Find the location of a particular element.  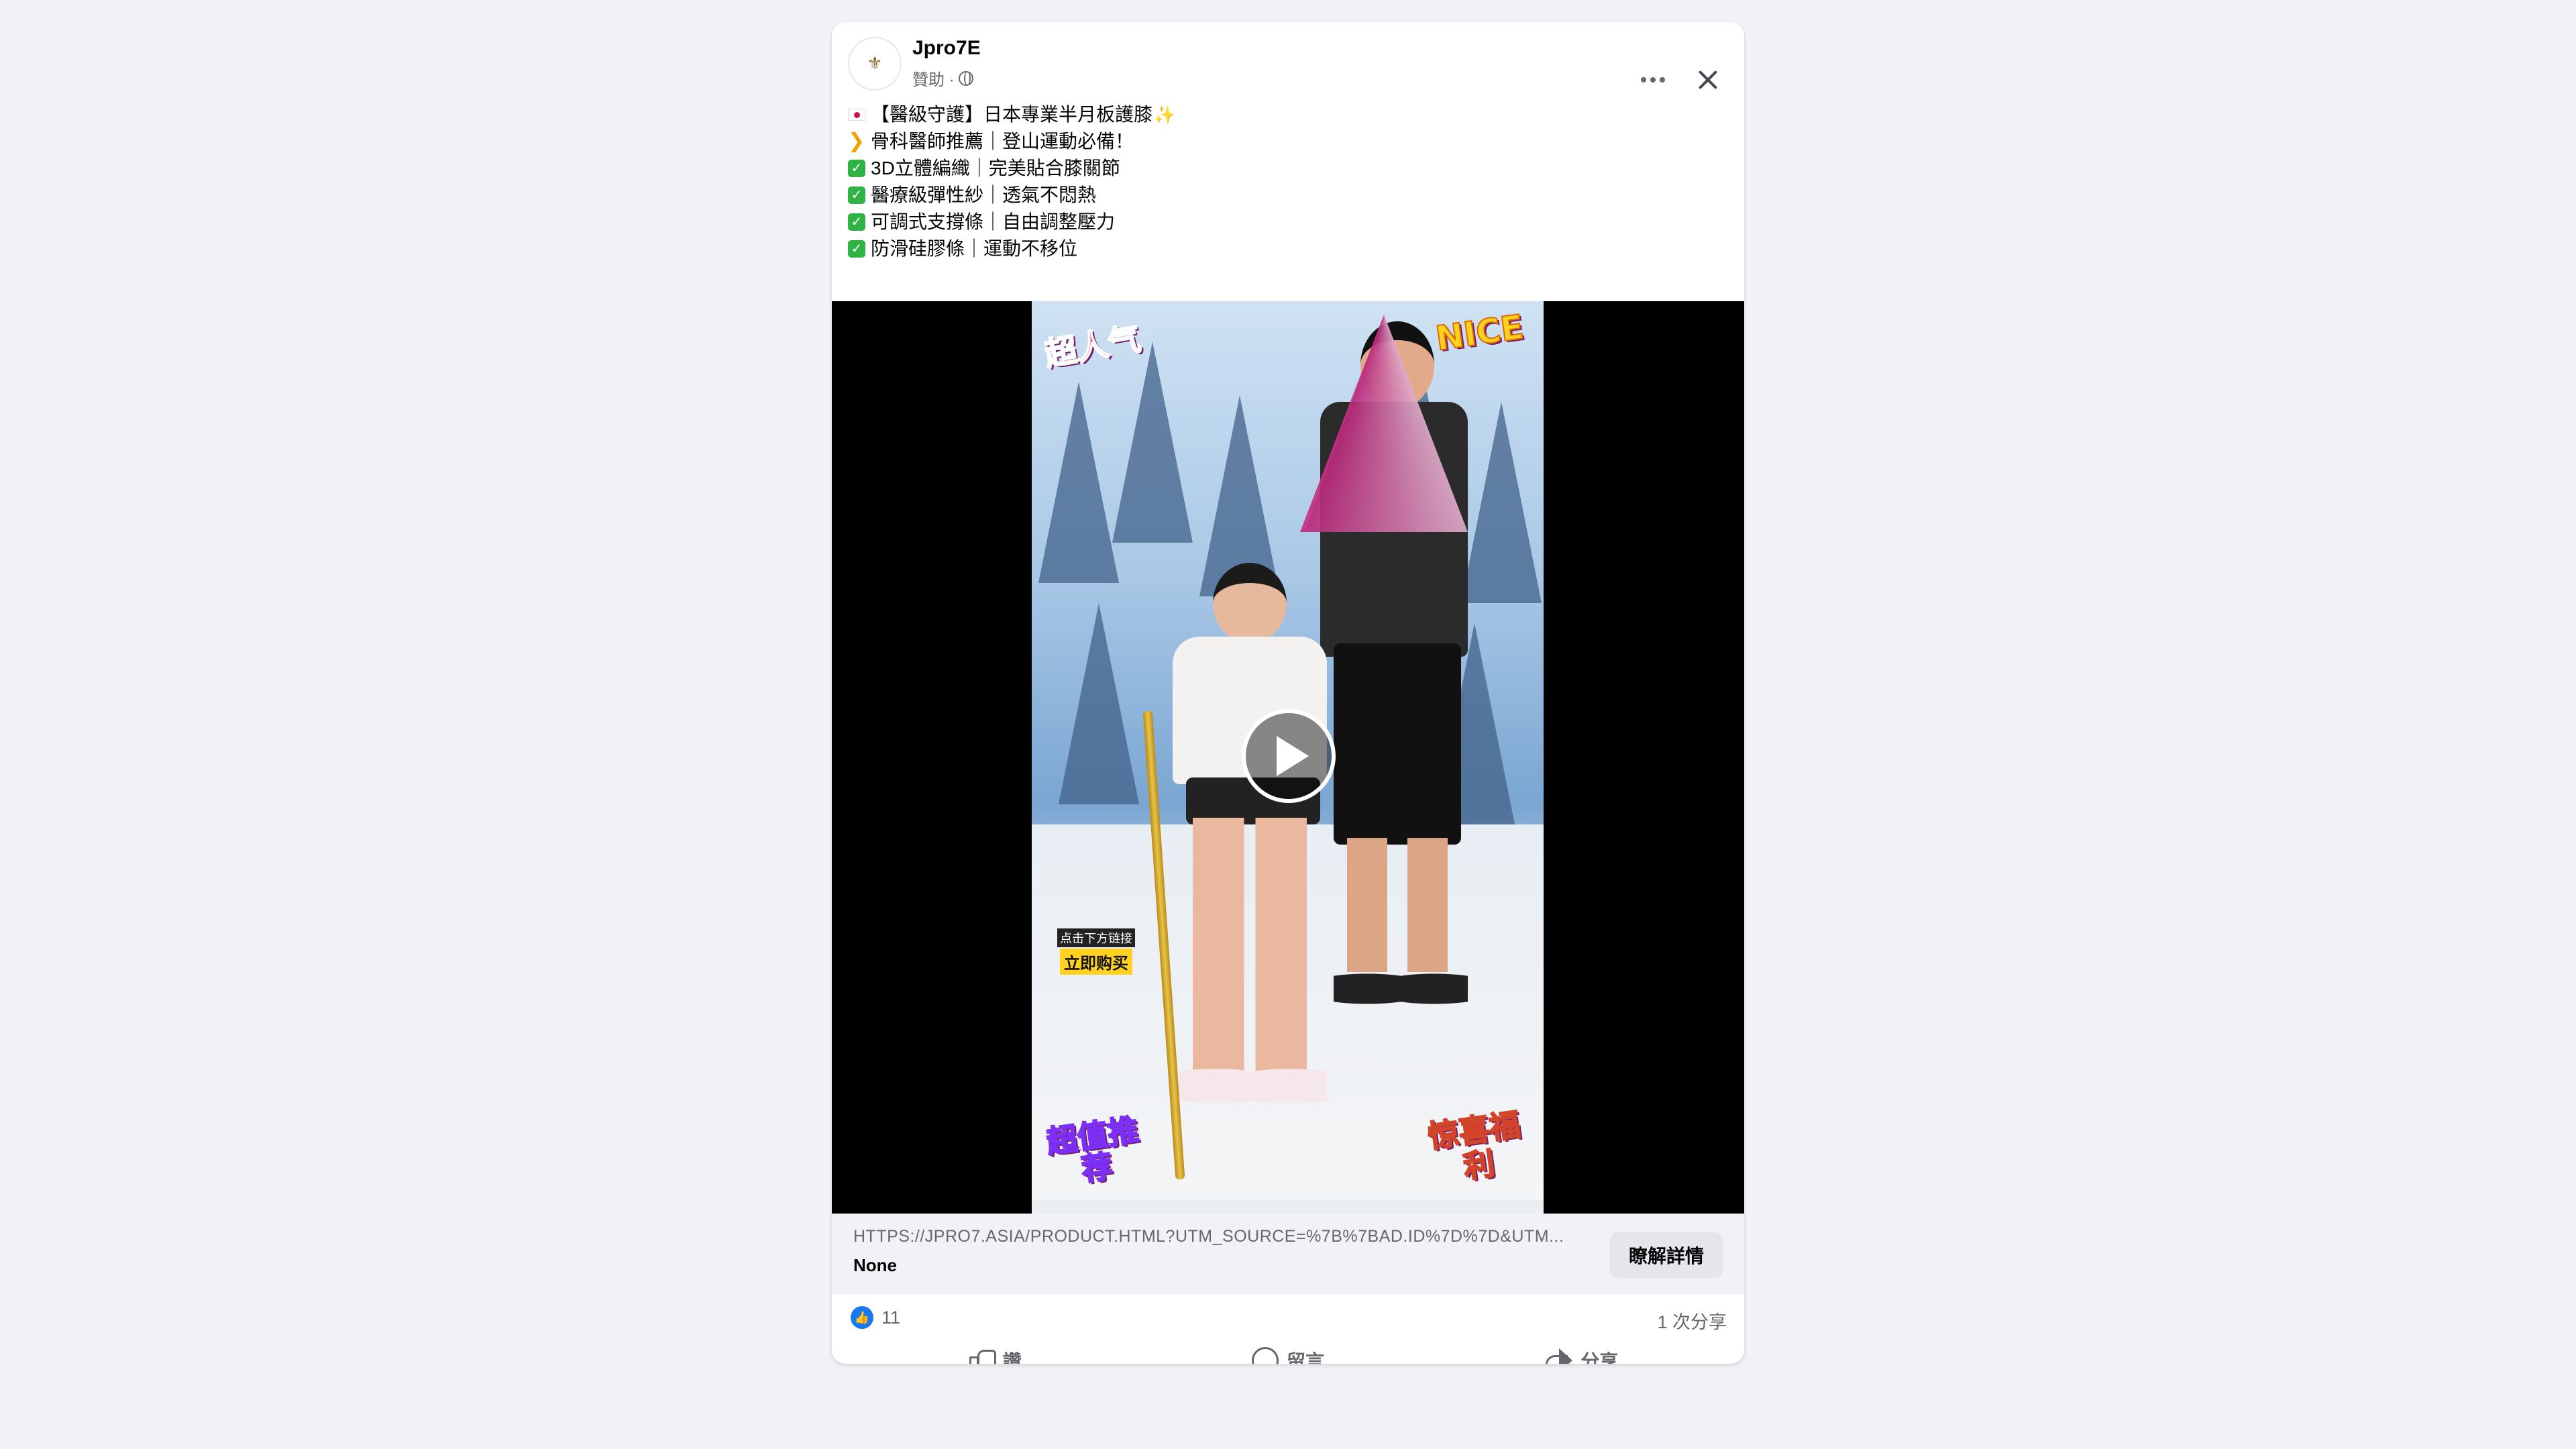

close-icon is located at coordinates (1708, 80).